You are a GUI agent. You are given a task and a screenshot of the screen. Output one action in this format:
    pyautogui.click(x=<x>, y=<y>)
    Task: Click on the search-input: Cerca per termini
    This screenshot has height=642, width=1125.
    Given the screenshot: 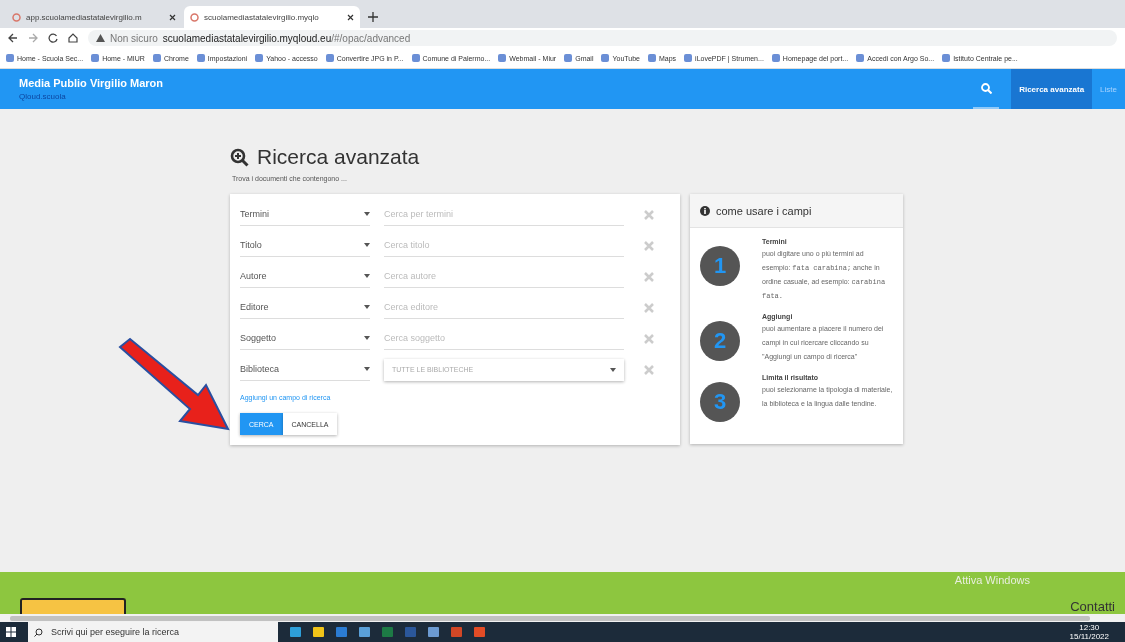 What is the action you would take?
    pyautogui.click(x=504, y=214)
    